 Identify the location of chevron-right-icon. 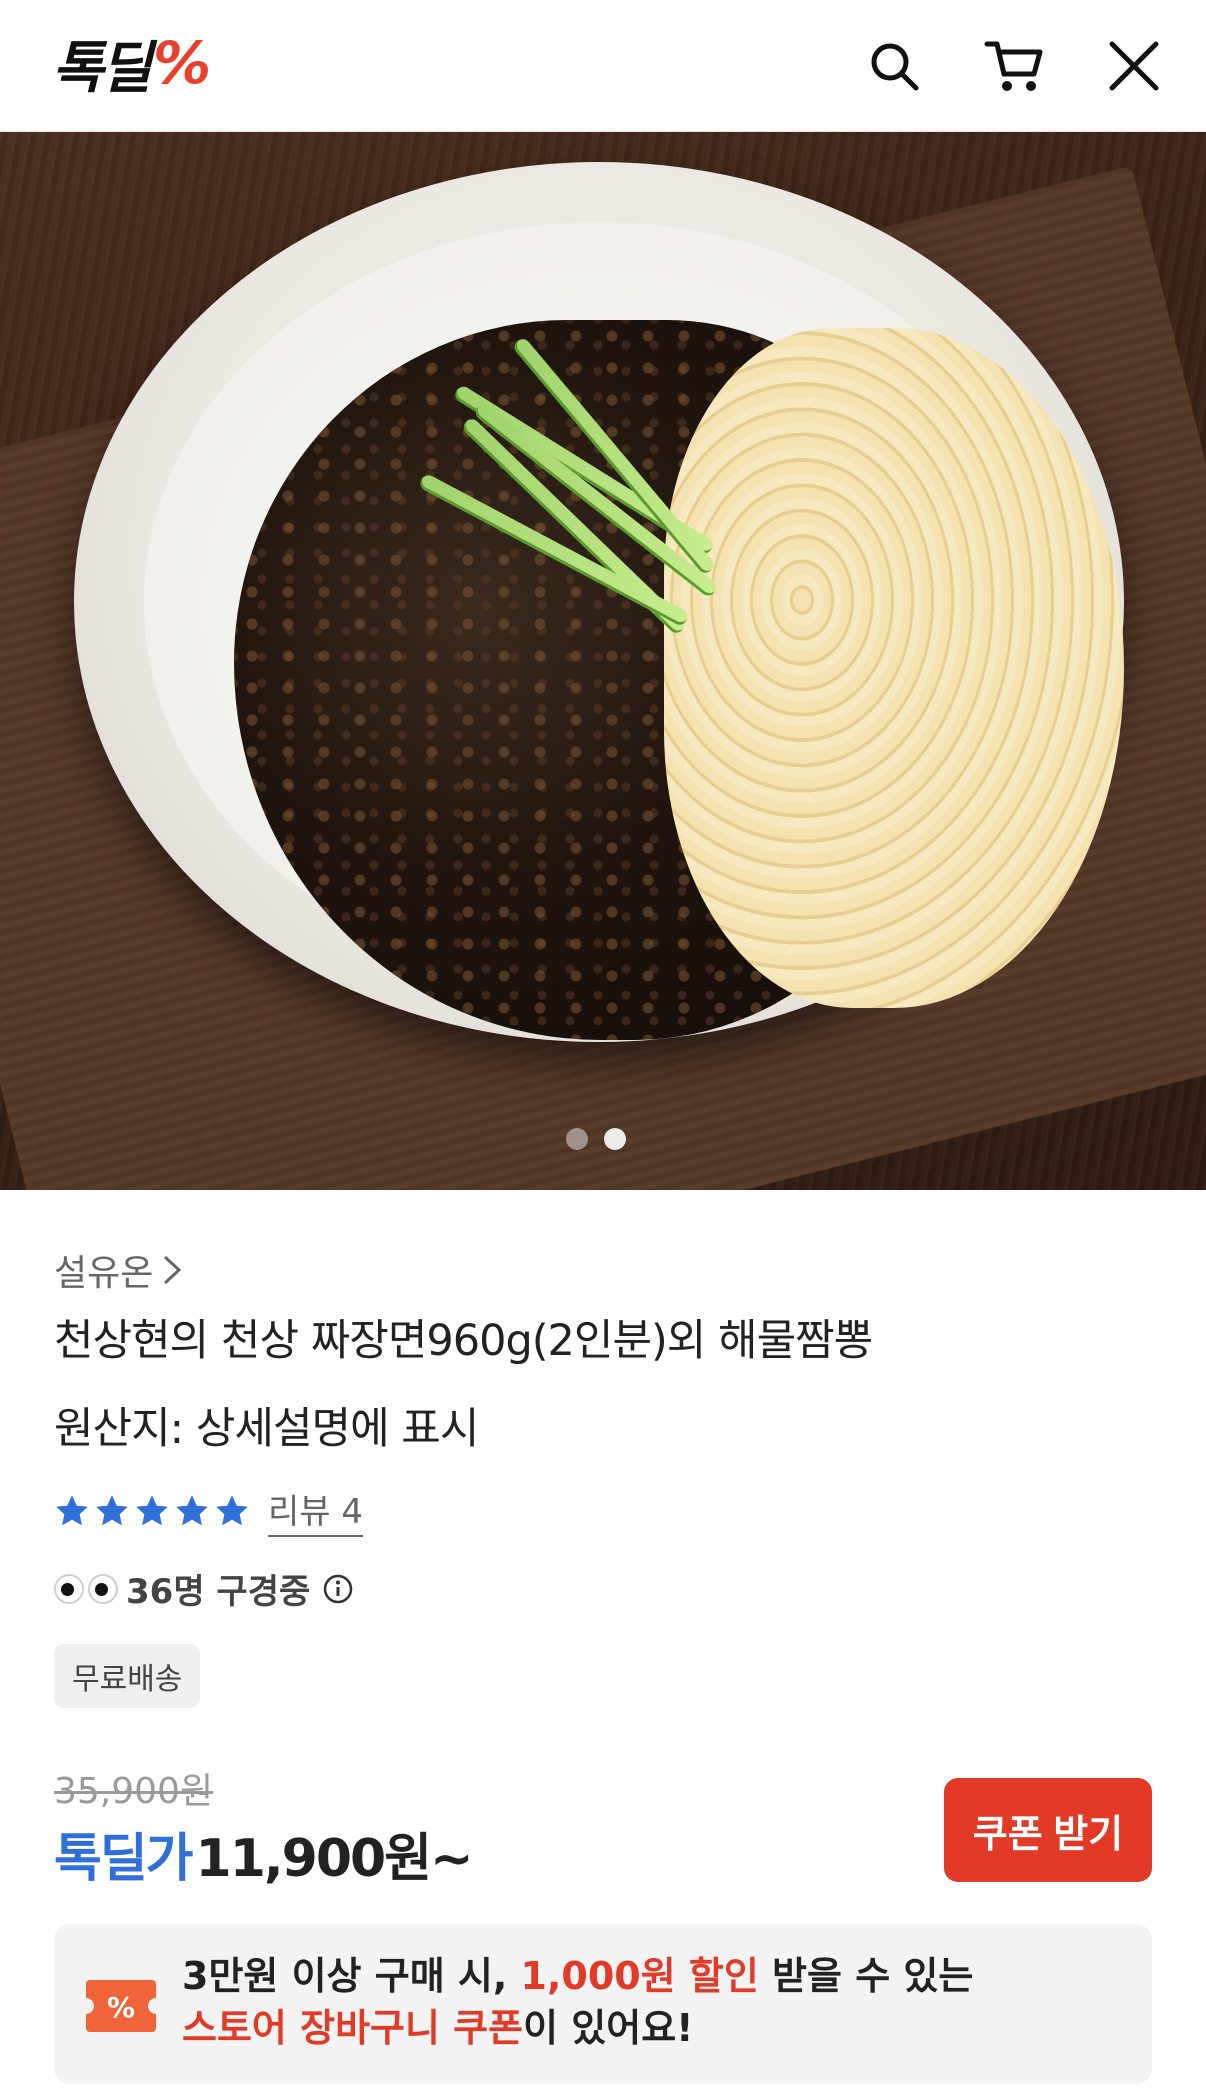
(173, 1270).